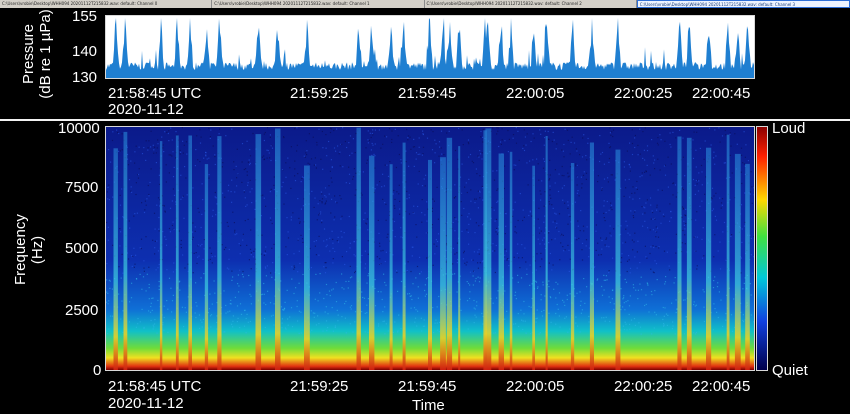 The width and height of the screenshot is (850, 414). What do you see at coordinates (789, 128) in the screenshot?
I see `colorbar-loud-label: Loud` at bounding box center [789, 128].